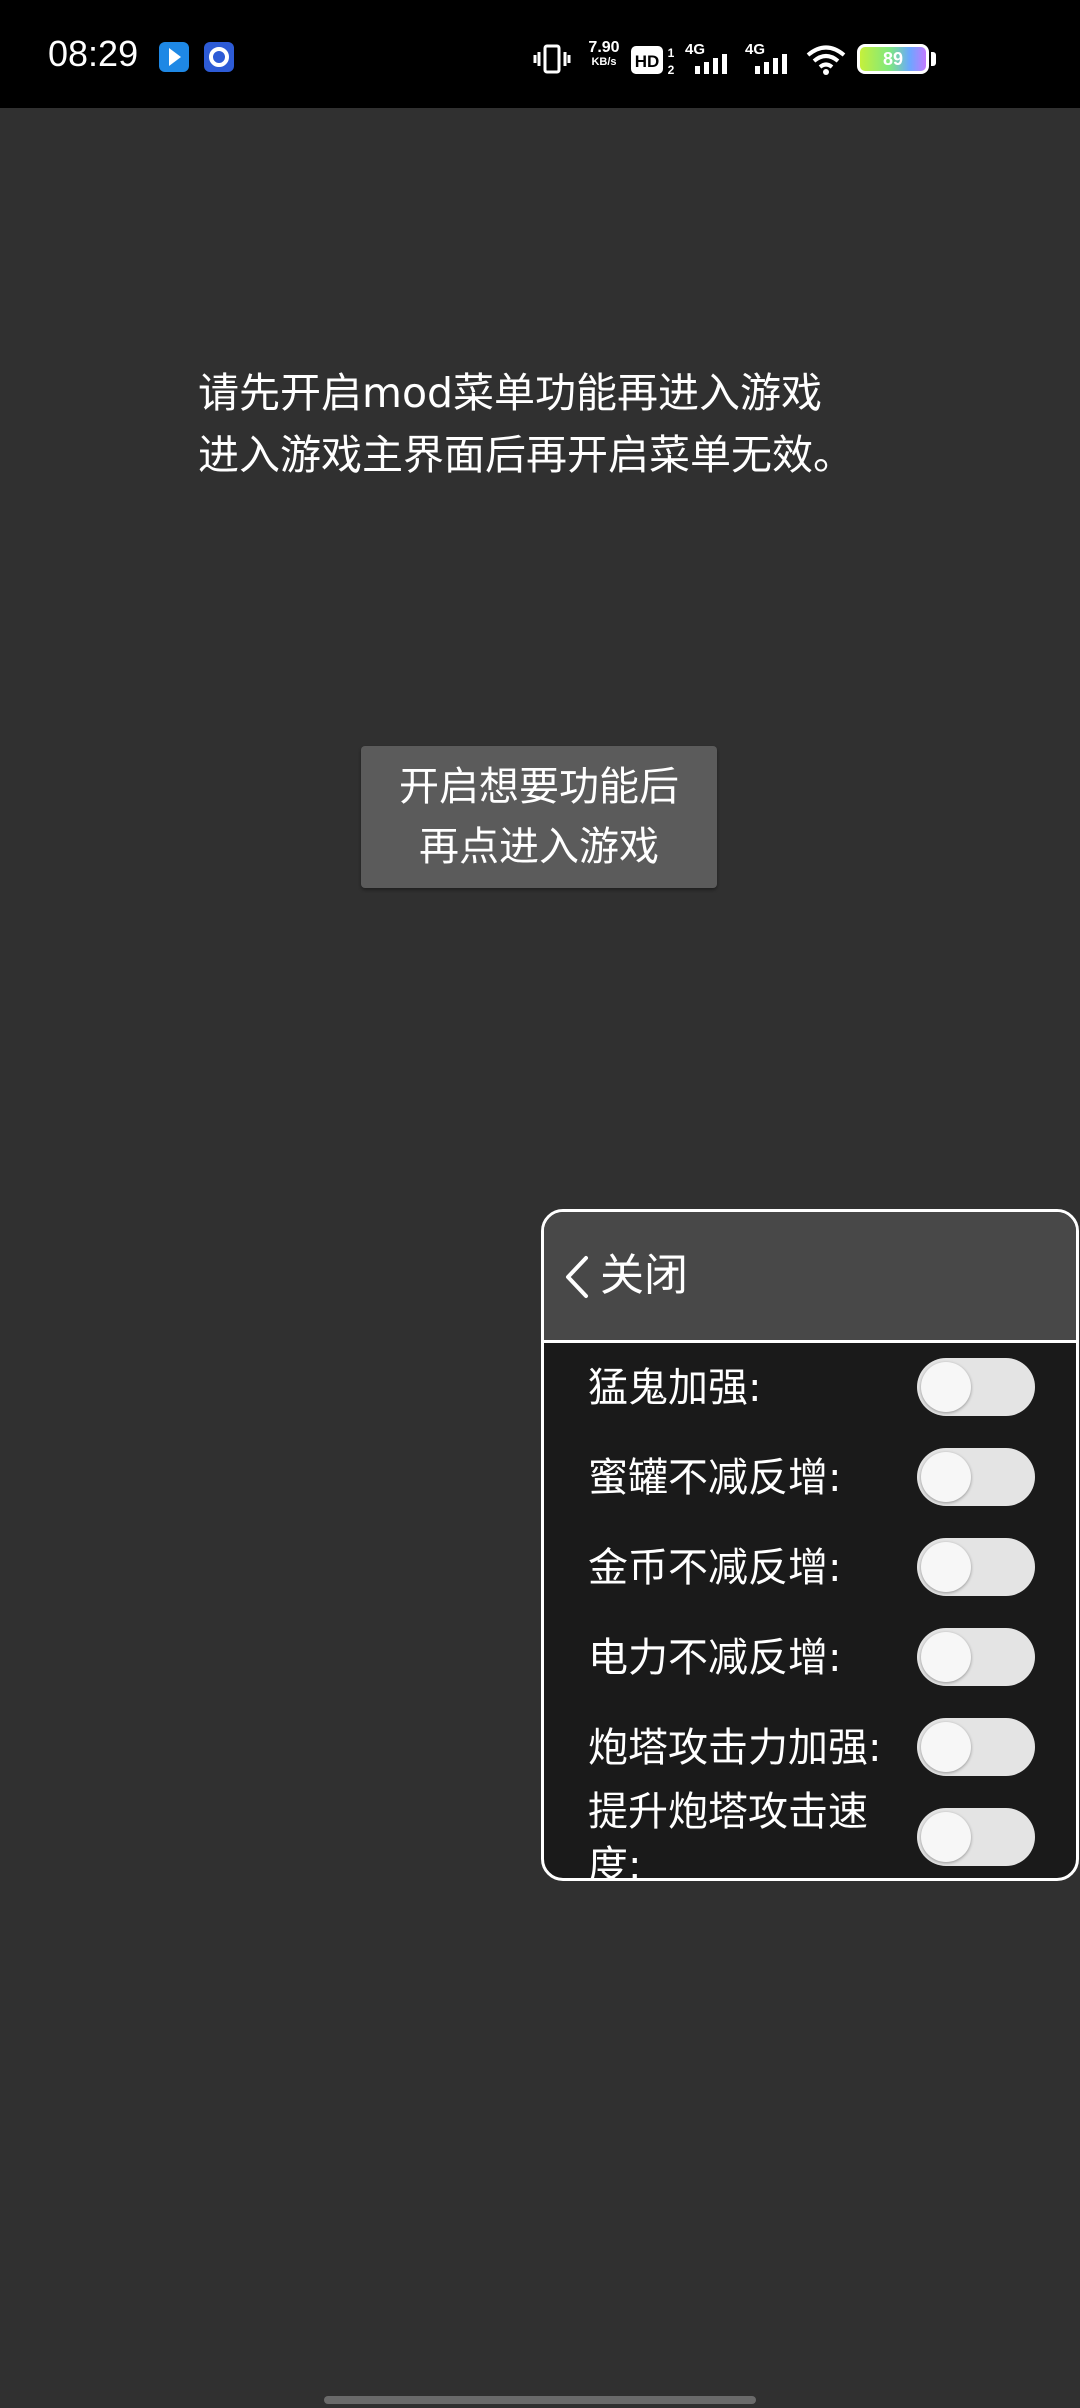 The width and height of the screenshot is (1080, 2408). What do you see at coordinates (728, 1835) in the screenshot?
I see `toggle-label: 提升炮塔攻击速度:` at bounding box center [728, 1835].